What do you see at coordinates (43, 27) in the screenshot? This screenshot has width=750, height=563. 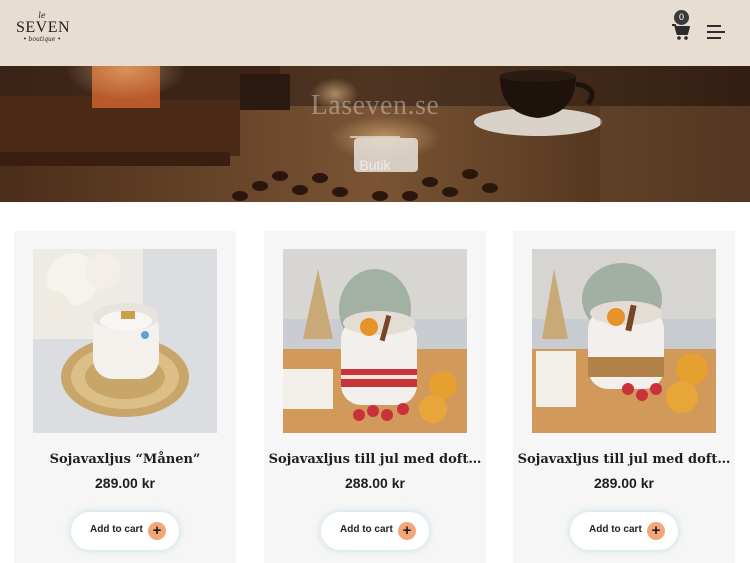 I see `logo-wordmark: SEVEN` at bounding box center [43, 27].